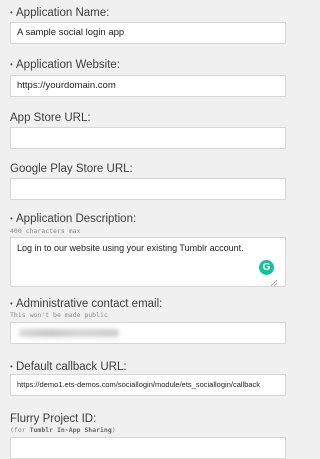 This screenshot has width=320, height=459. What do you see at coordinates (148, 138) in the screenshot?
I see `app-store-url-input` at bounding box center [148, 138].